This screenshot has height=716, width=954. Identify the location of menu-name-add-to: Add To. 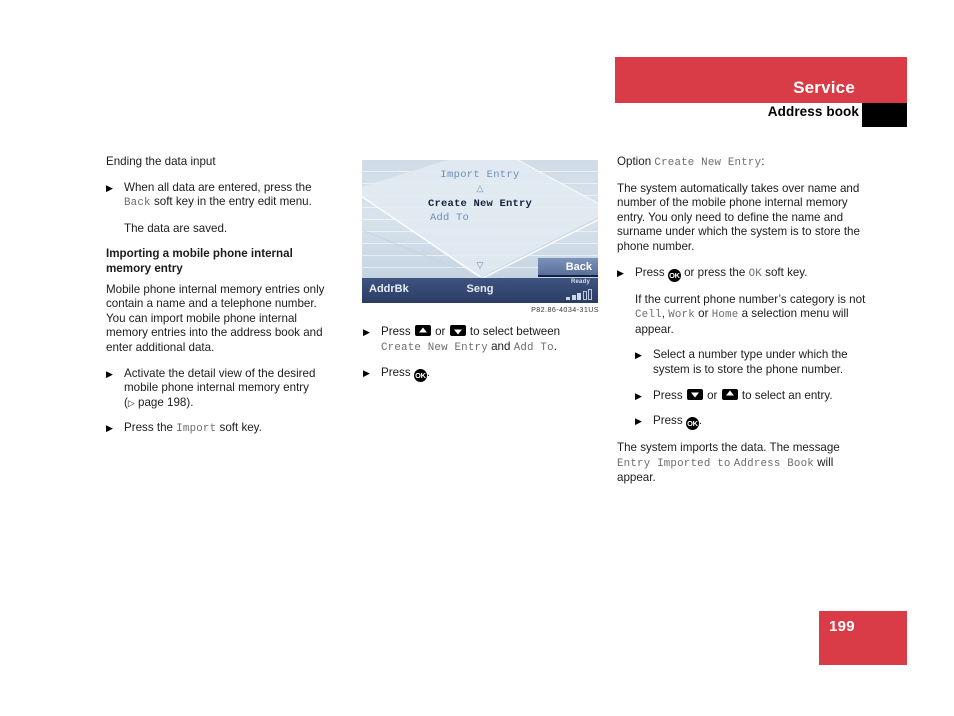
(533, 347).